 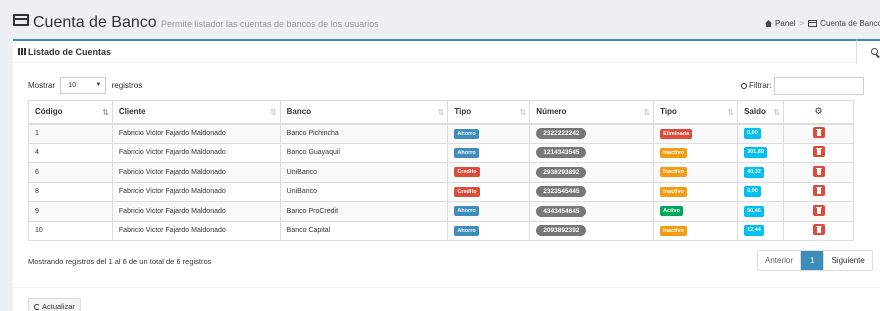 What do you see at coordinates (42, 85) in the screenshot?
I see `length-prefix: Mostrar` at bounding box center [42, 85].